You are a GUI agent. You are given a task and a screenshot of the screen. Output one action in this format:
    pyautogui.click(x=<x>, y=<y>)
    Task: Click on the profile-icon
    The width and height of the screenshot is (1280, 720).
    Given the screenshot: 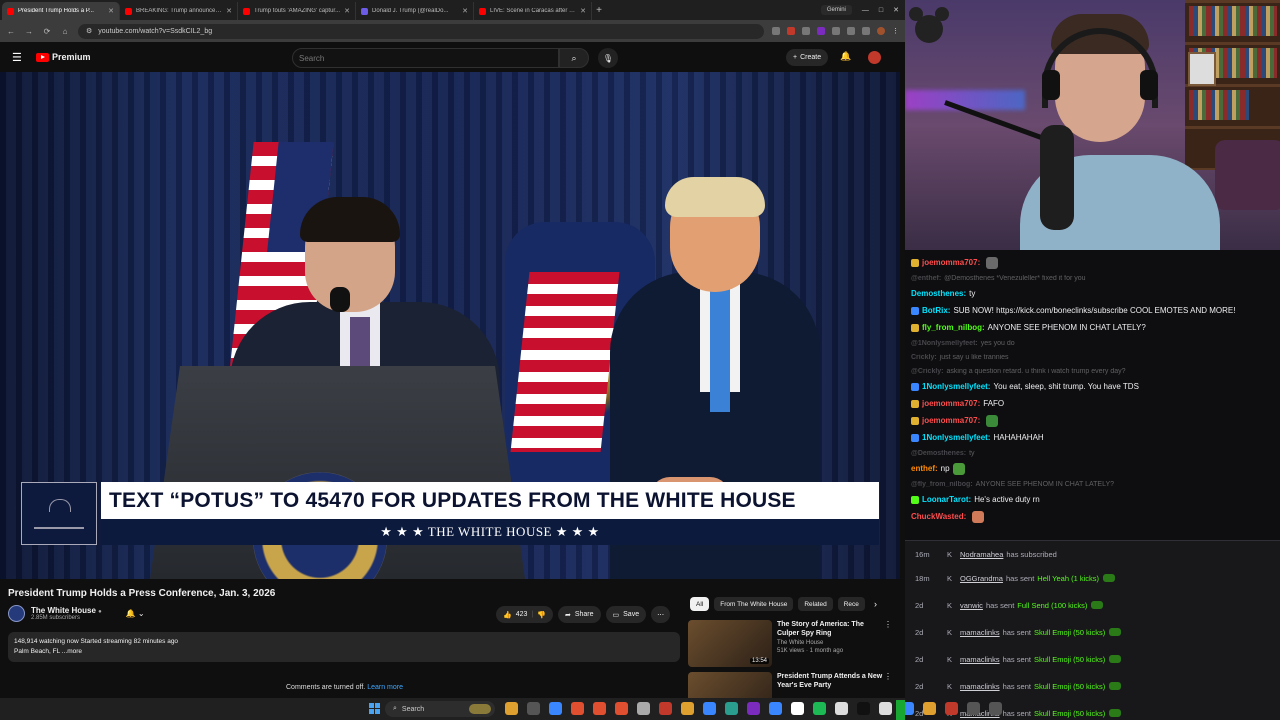 What is the action you would take?
    pyautogui.click(x=881, y=31)
    